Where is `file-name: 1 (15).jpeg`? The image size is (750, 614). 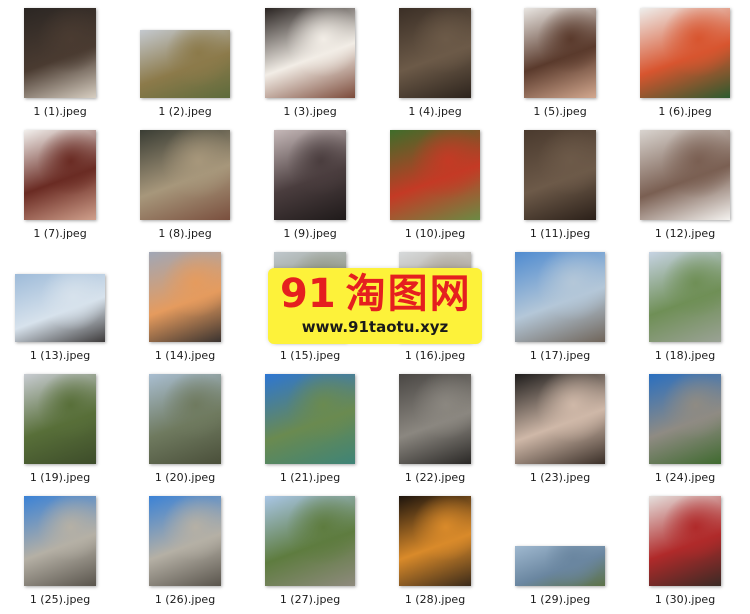 file-name: 1 (15).jpeg is located at coordinates (310, 355).